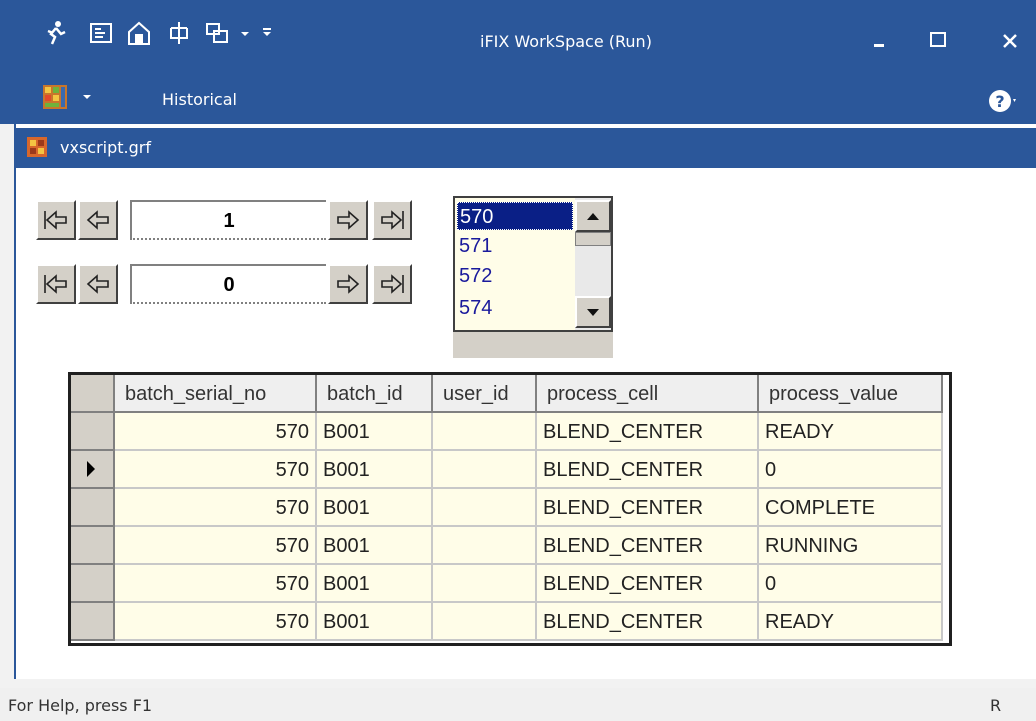 The image size is (1036, 721). I want to click on column-header: batch_id, so click(375, 394).